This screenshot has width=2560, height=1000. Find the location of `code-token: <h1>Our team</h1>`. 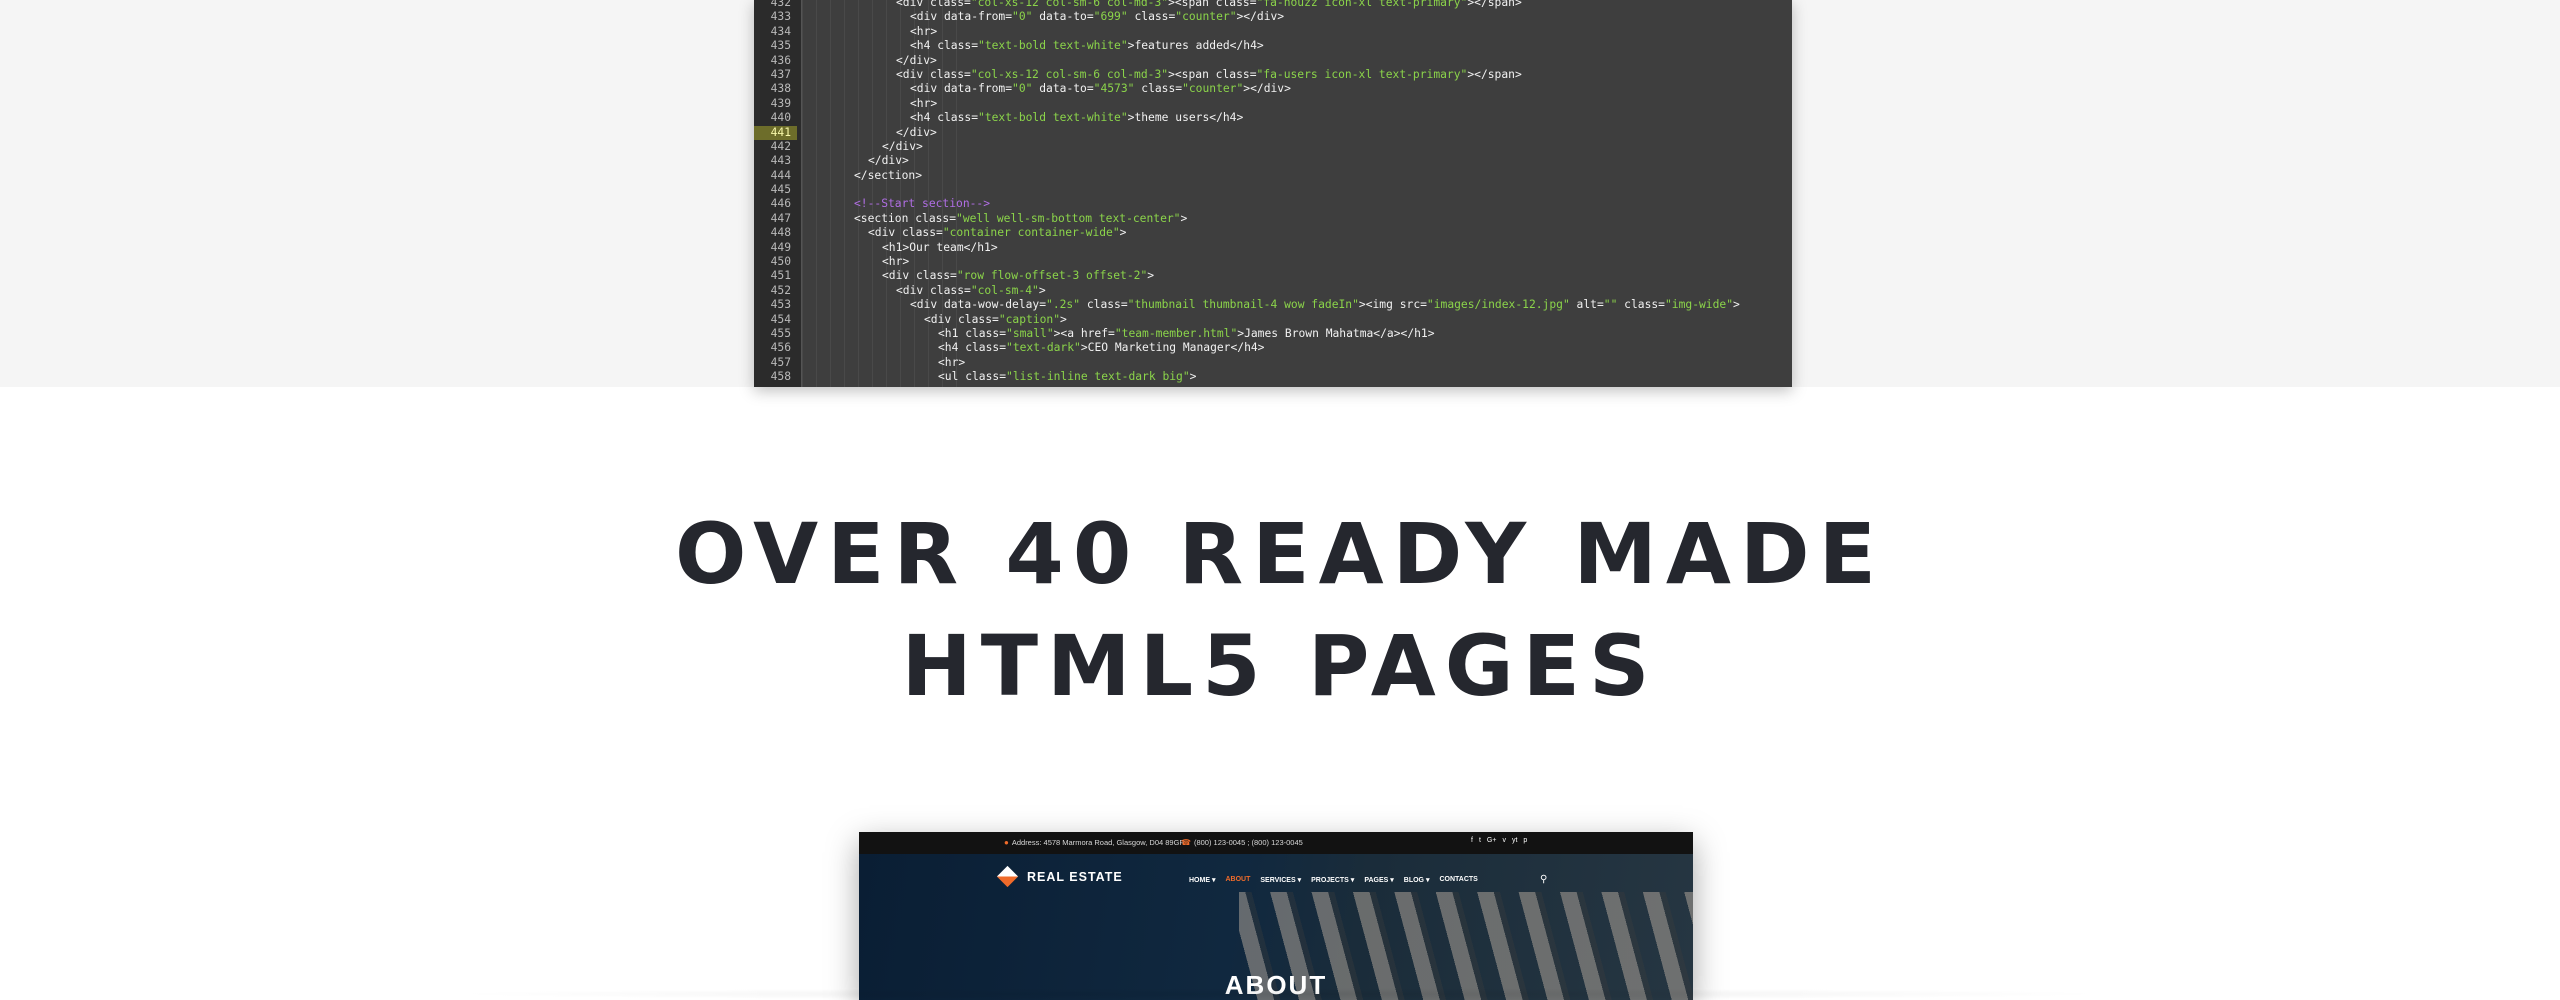

code-token: <h1>Our team</h1> is located at coordinates (940, 247).